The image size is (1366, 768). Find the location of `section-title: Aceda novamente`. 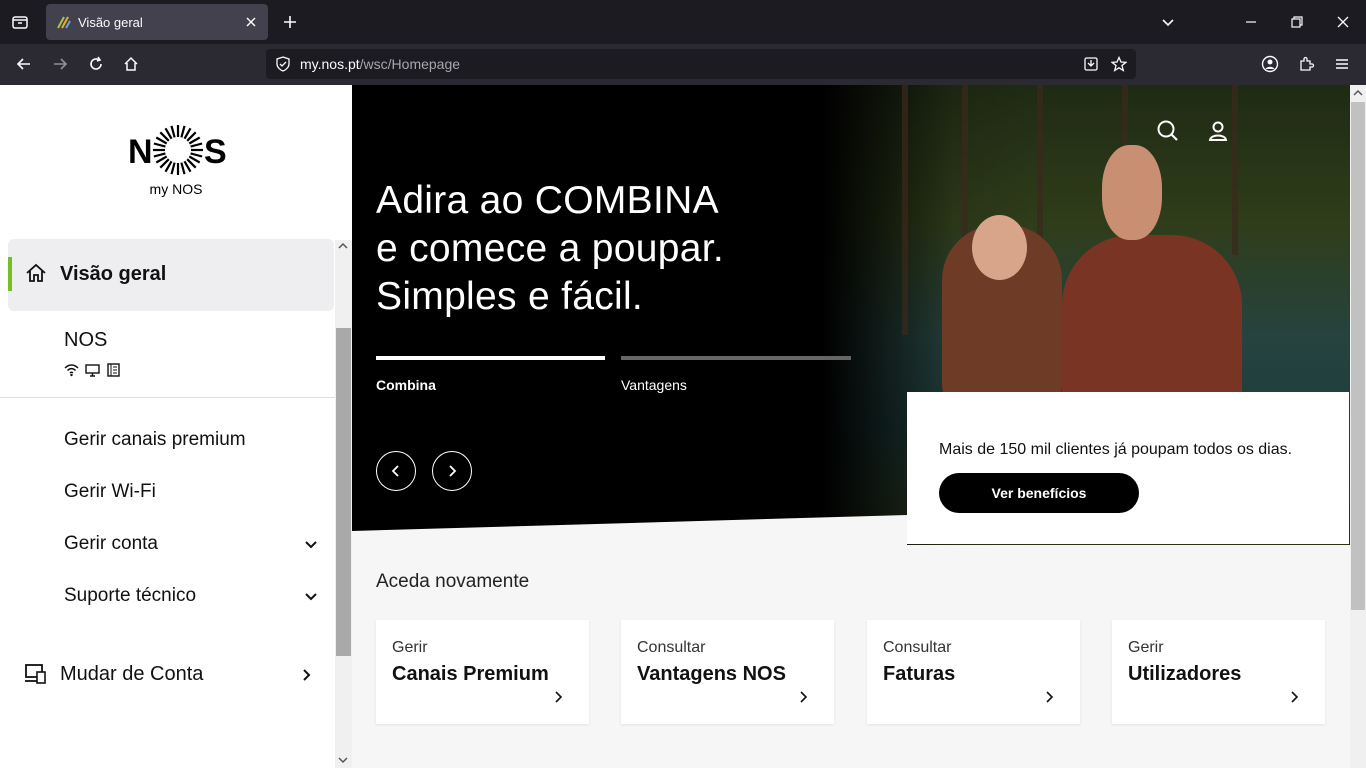

section-title: Aceda novamente is located at coordinates (453, 581).